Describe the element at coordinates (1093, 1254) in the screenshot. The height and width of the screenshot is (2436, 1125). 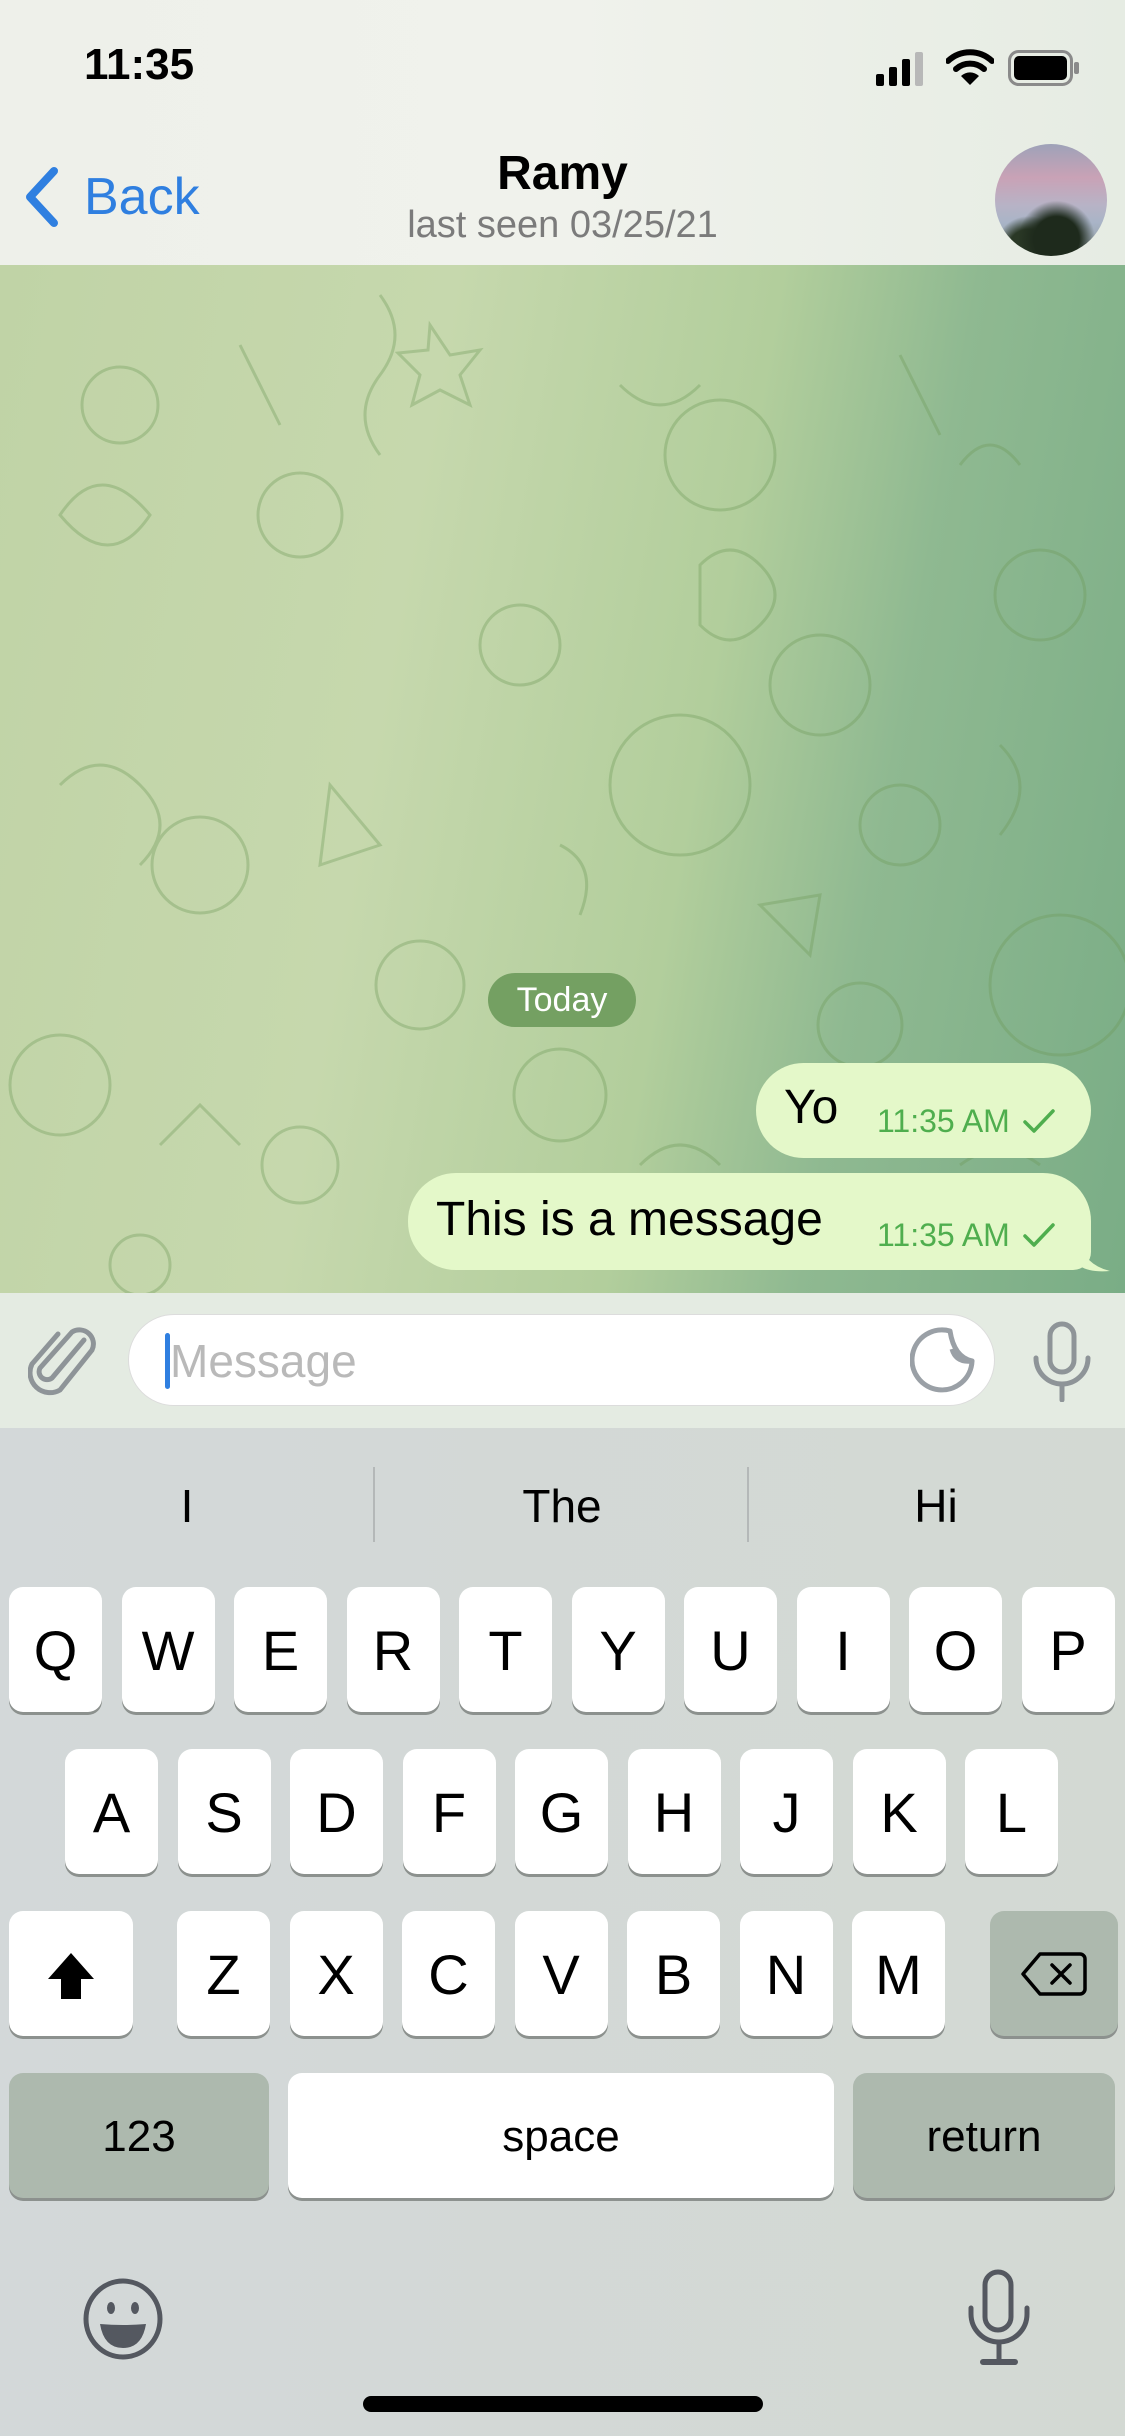
I see `bubble-tail` at that location.